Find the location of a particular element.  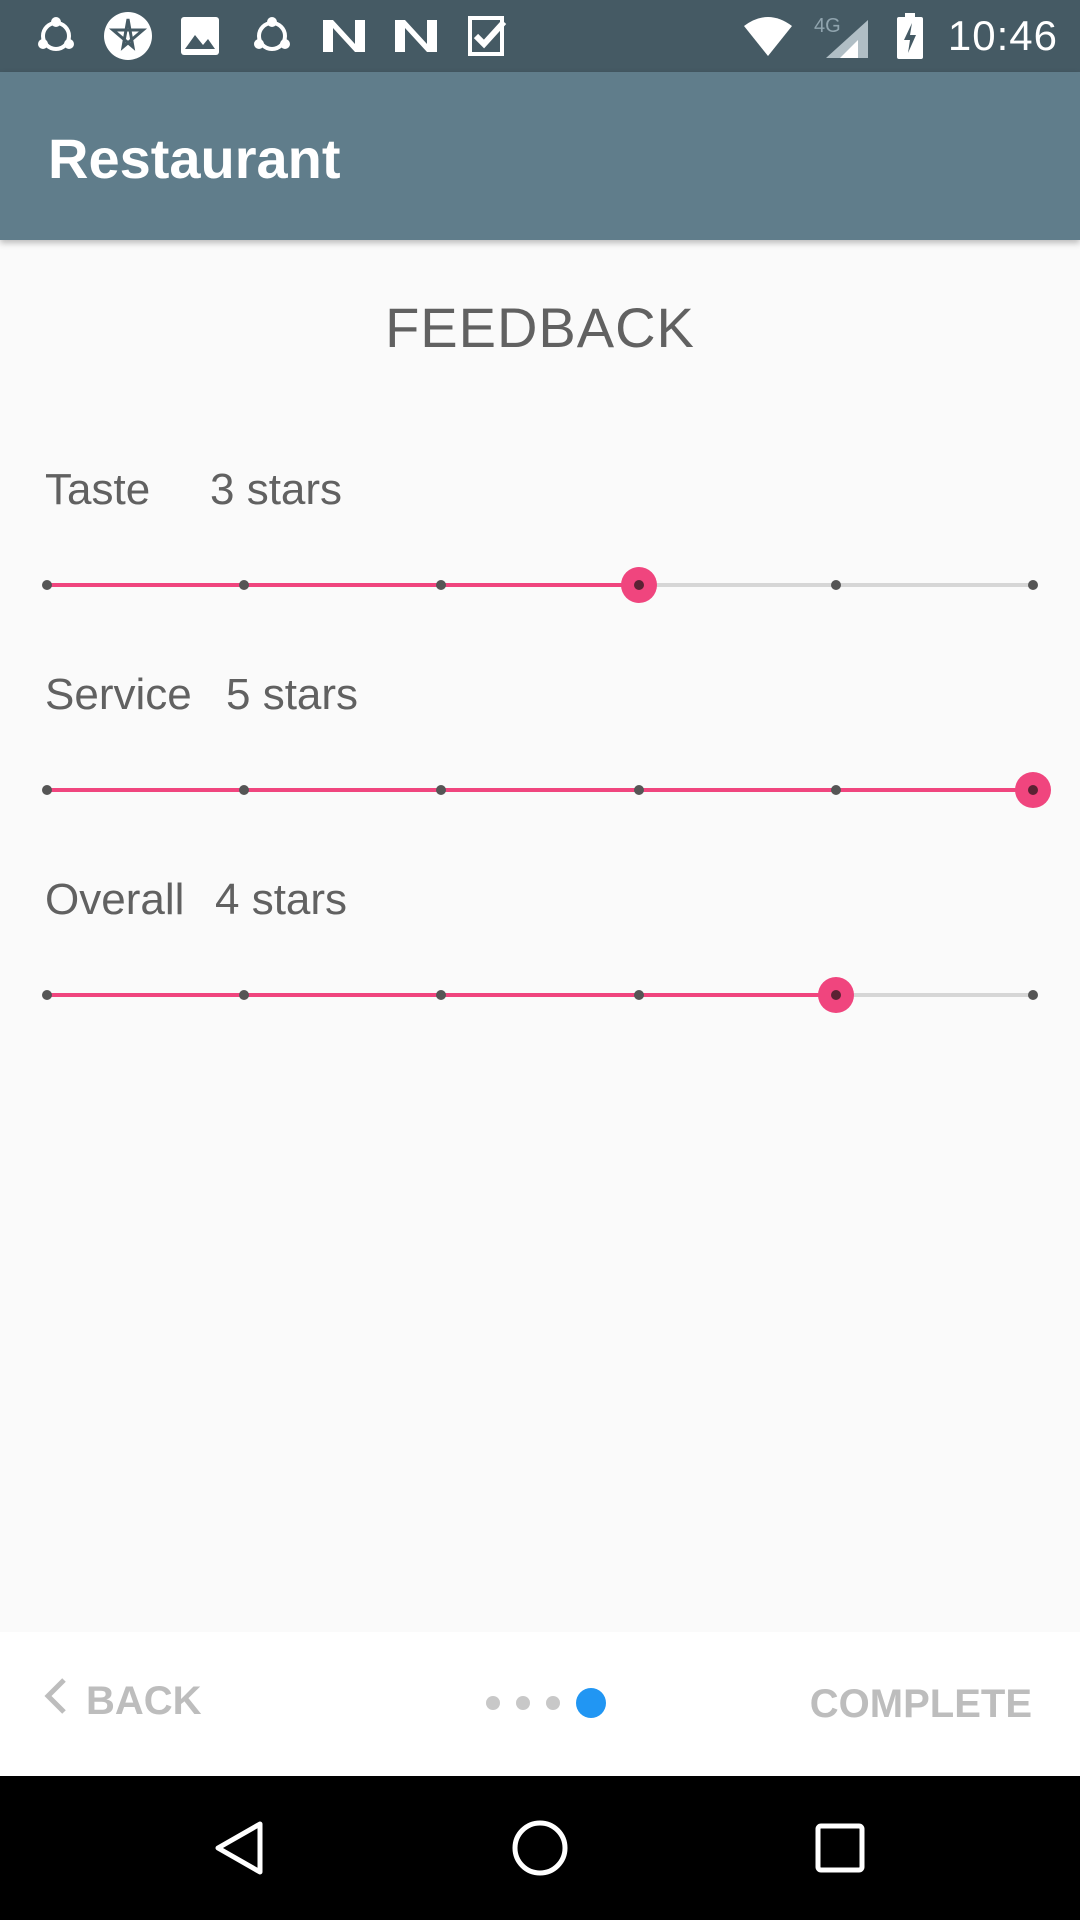

system-navigation-bar is located at coordinates (540, 1848).